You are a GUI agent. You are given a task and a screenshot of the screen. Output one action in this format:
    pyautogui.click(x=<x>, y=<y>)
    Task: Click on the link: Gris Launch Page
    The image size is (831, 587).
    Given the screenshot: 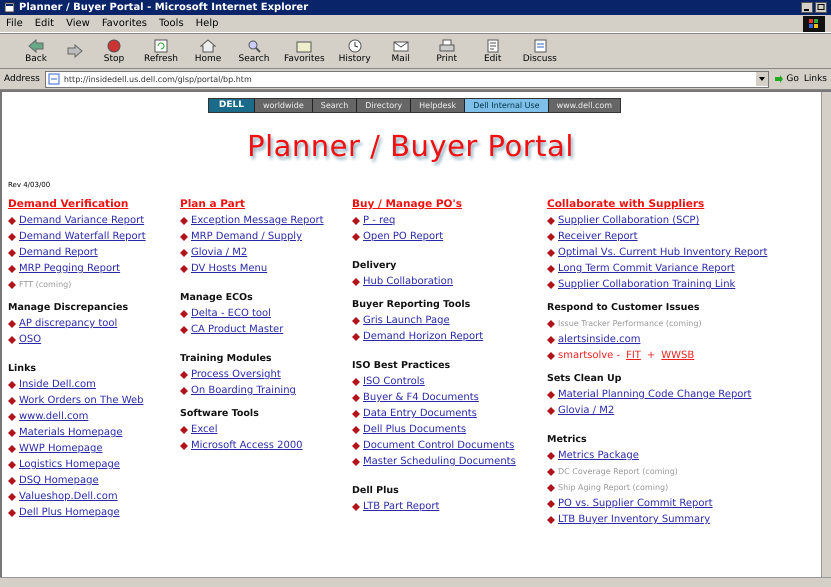 What is the action you would take?
    pyautogui.click(x=406, y=321)
    